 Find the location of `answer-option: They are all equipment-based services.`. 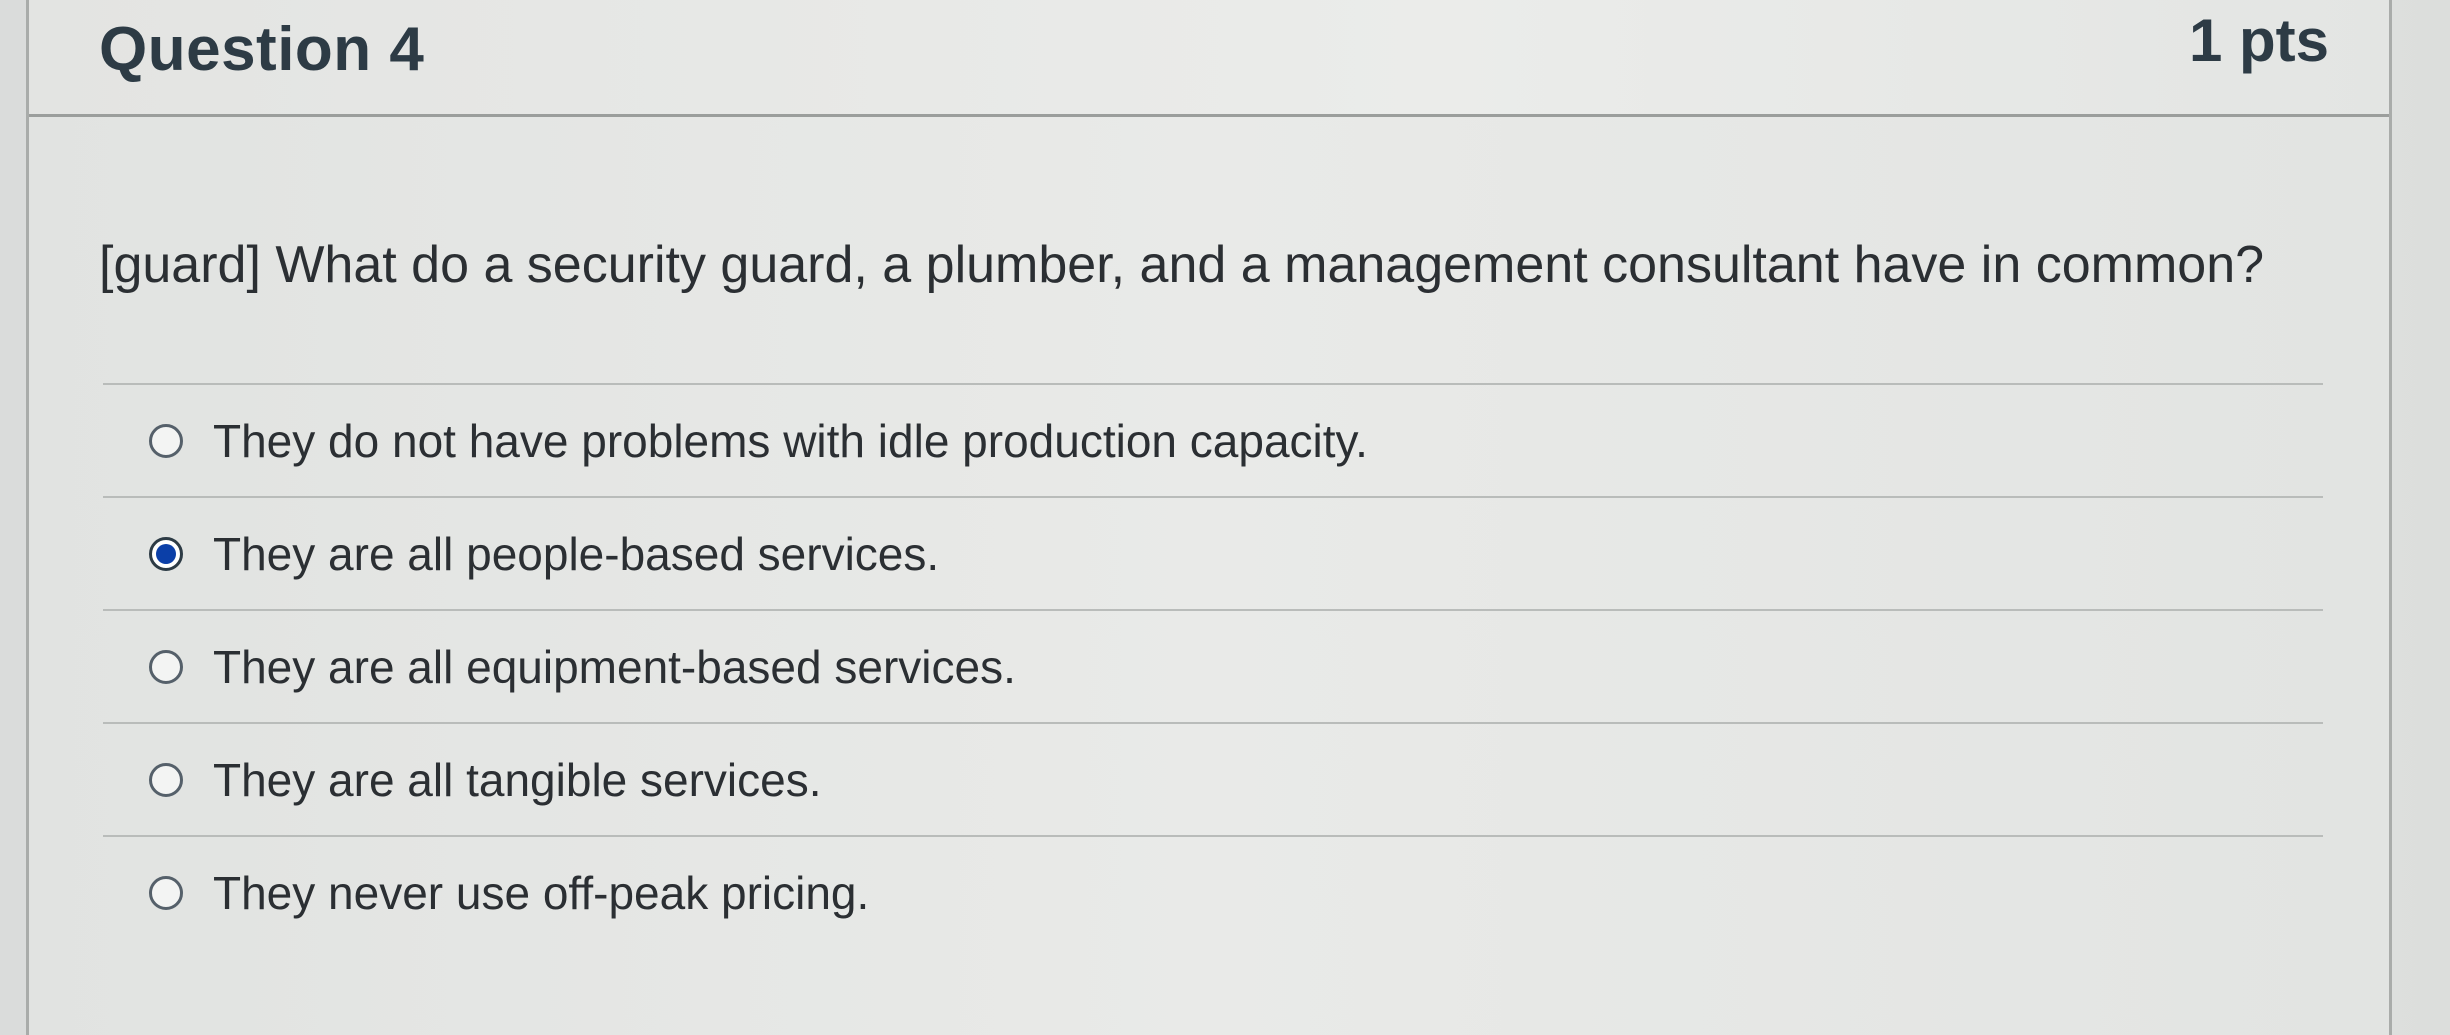

answer-option: They are all equipment-based services. is located at coordinates (1213, 665).